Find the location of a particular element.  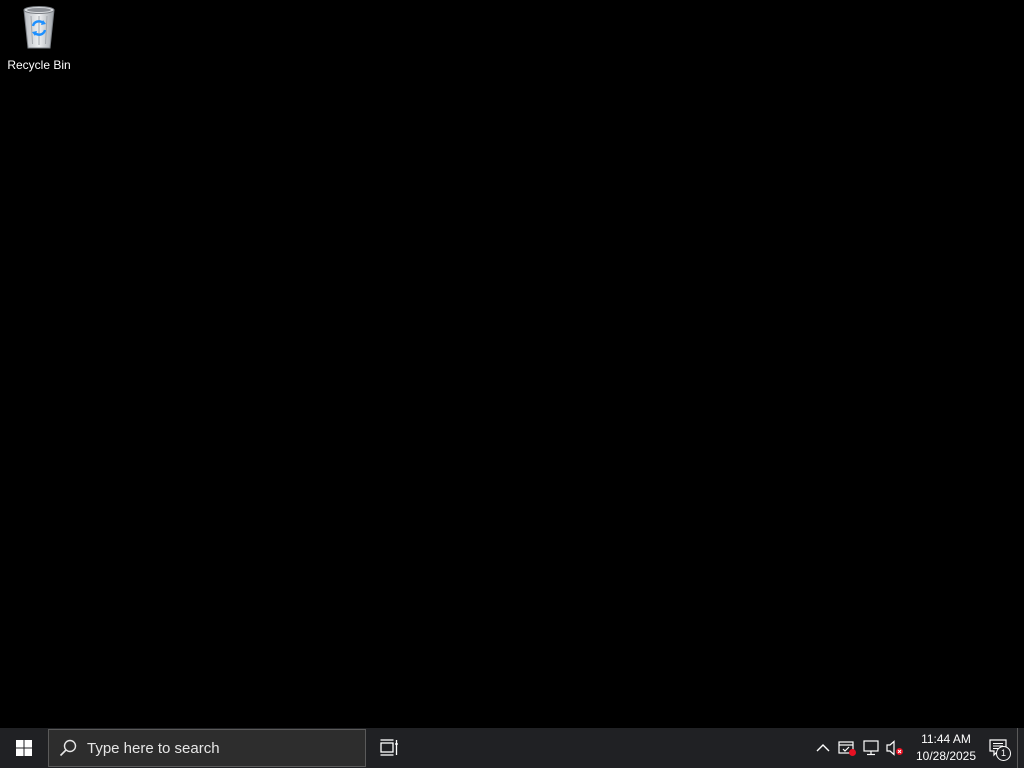

volume-tray-button is located at coordinates (895, 748).